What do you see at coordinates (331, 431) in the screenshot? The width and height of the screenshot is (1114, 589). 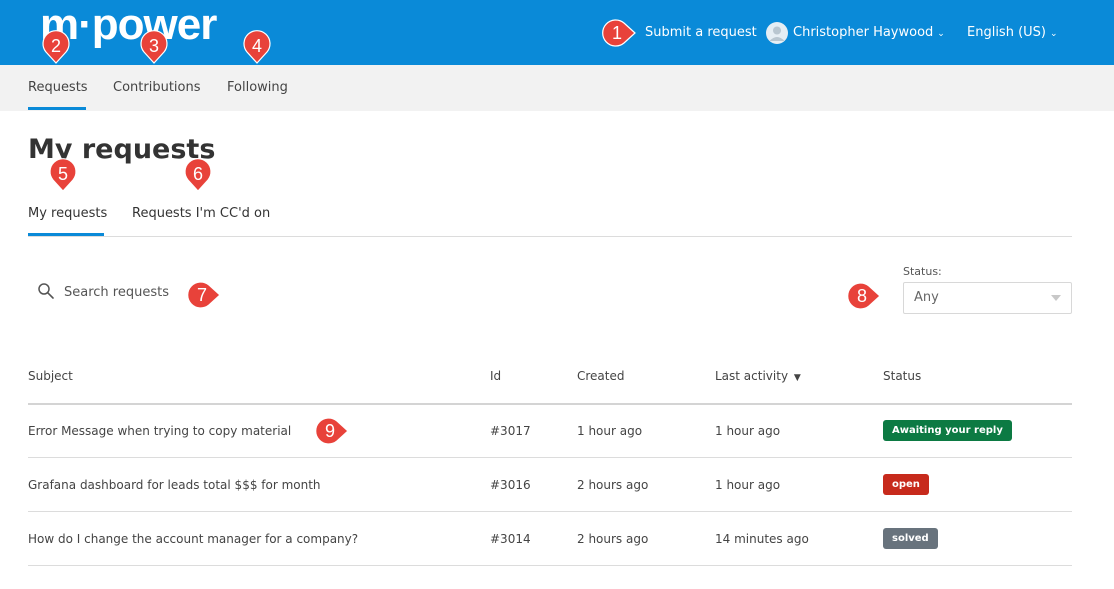 I see `annotation-marker-9: 9` at bounding box center [331, 431].